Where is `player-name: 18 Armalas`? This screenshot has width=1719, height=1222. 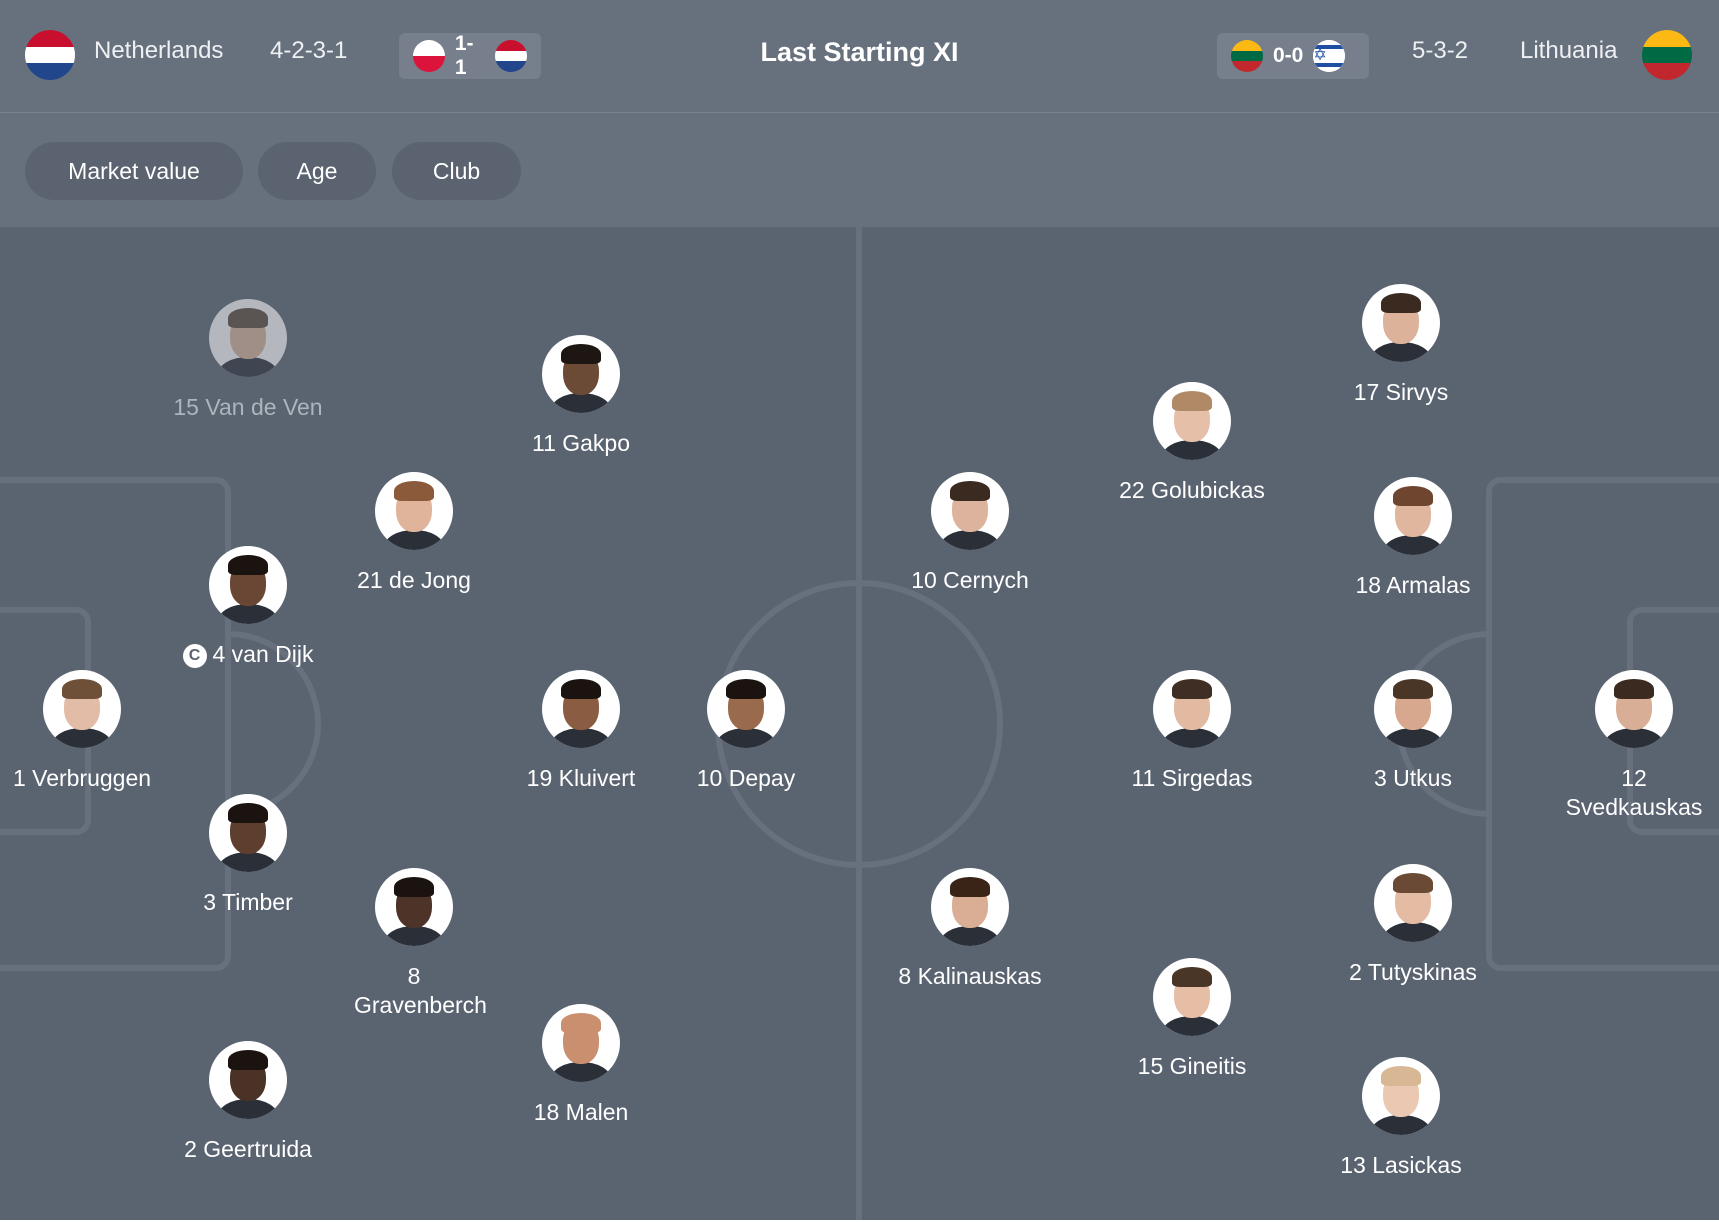 player-name: 18 Armalas is located at coordinates (1413, 585).